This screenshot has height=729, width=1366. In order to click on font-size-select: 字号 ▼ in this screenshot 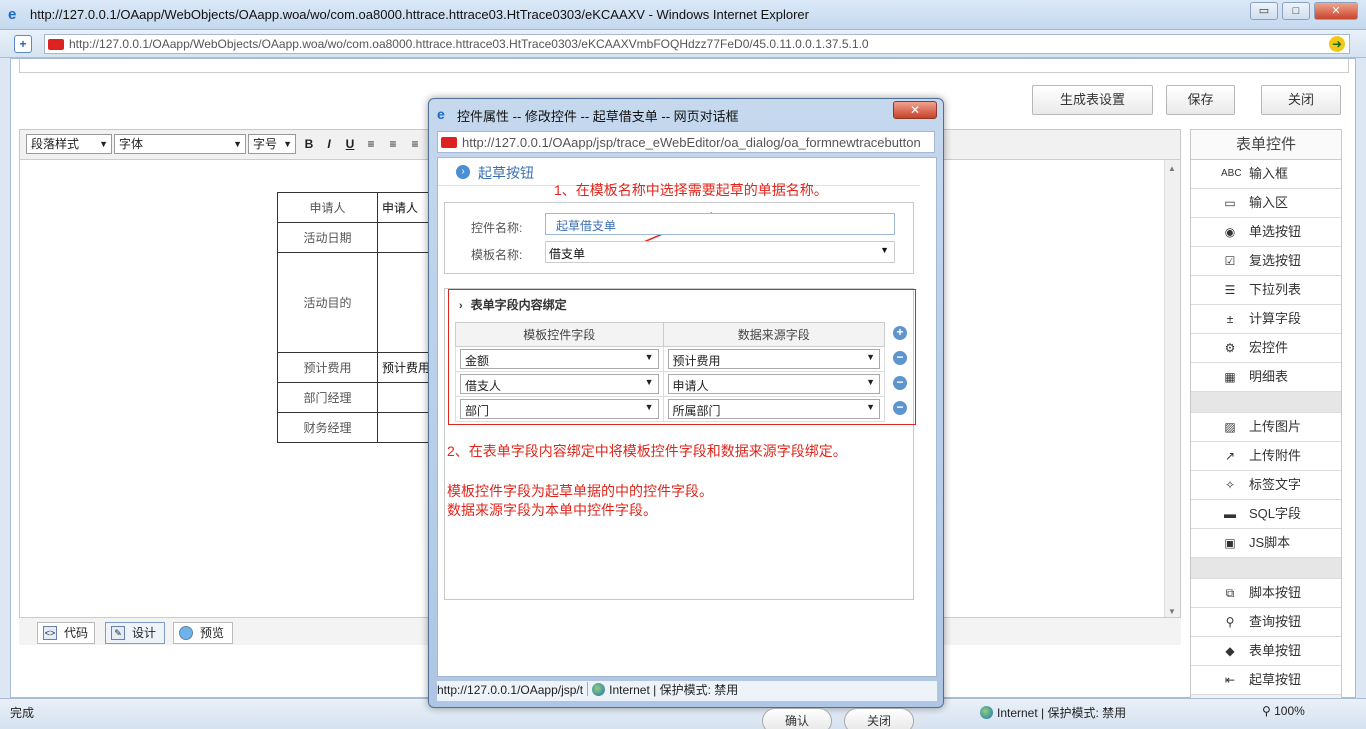, I will do `click(272, 144)`.